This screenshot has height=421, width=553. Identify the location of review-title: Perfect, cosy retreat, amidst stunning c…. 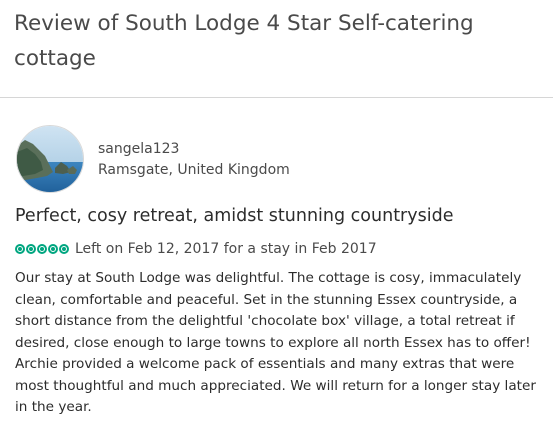
(234, 216).